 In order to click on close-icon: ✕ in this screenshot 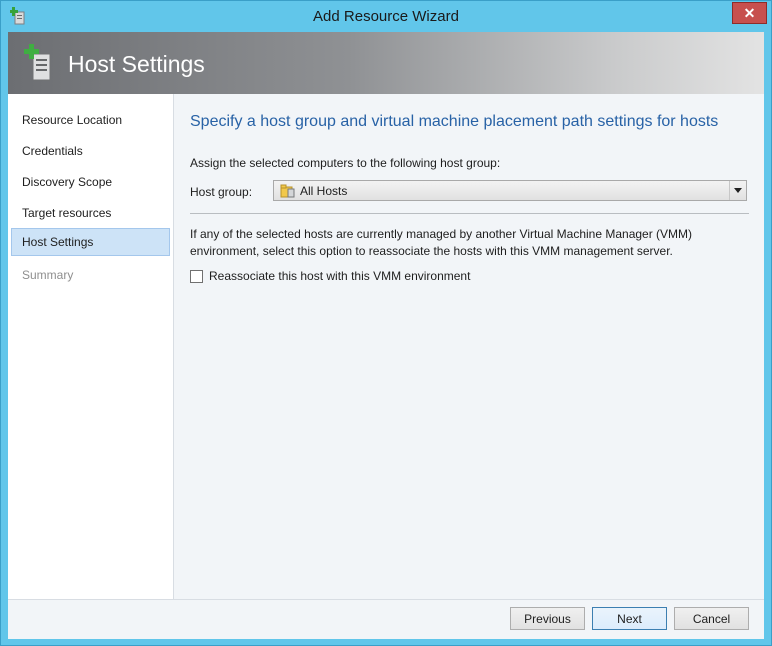, I will do `click(749, 13)`.